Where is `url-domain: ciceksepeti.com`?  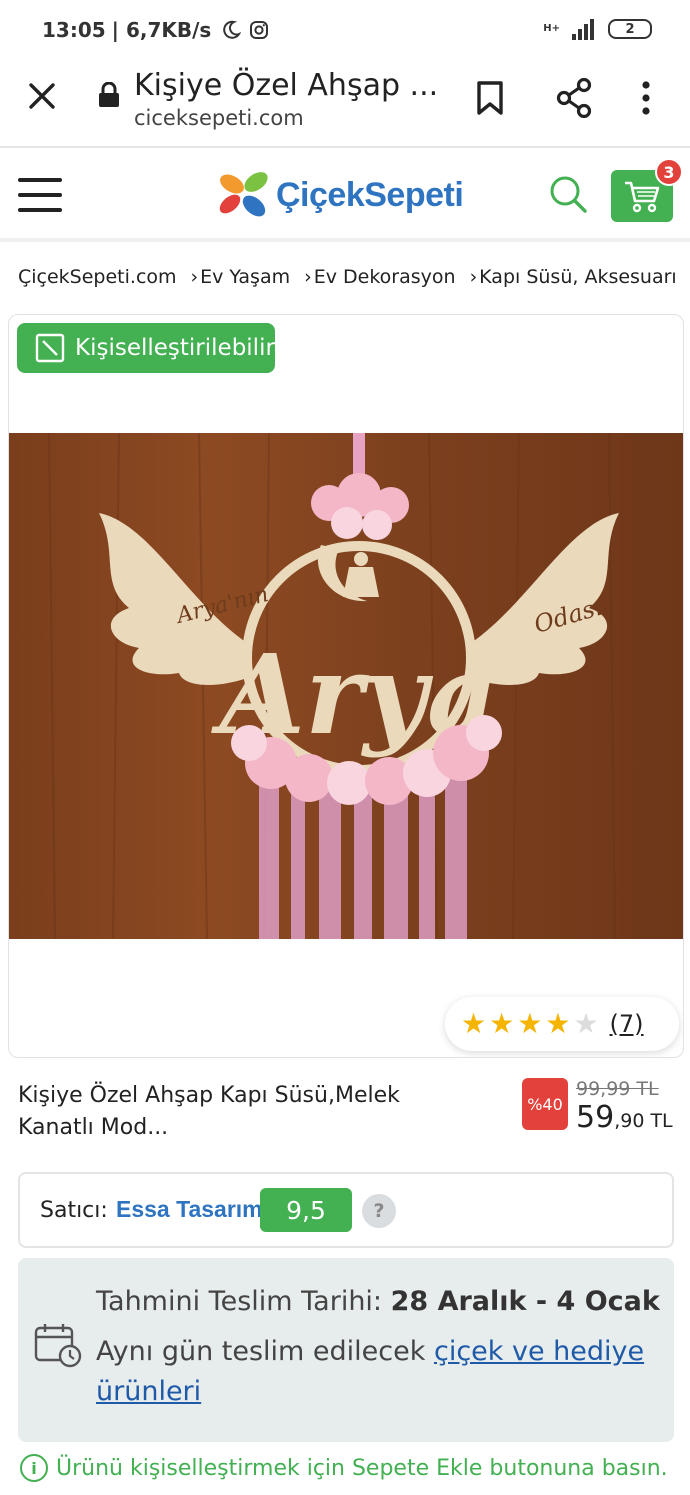
url-domain: ciceksepeti.com is located at coordinates (219, 118).